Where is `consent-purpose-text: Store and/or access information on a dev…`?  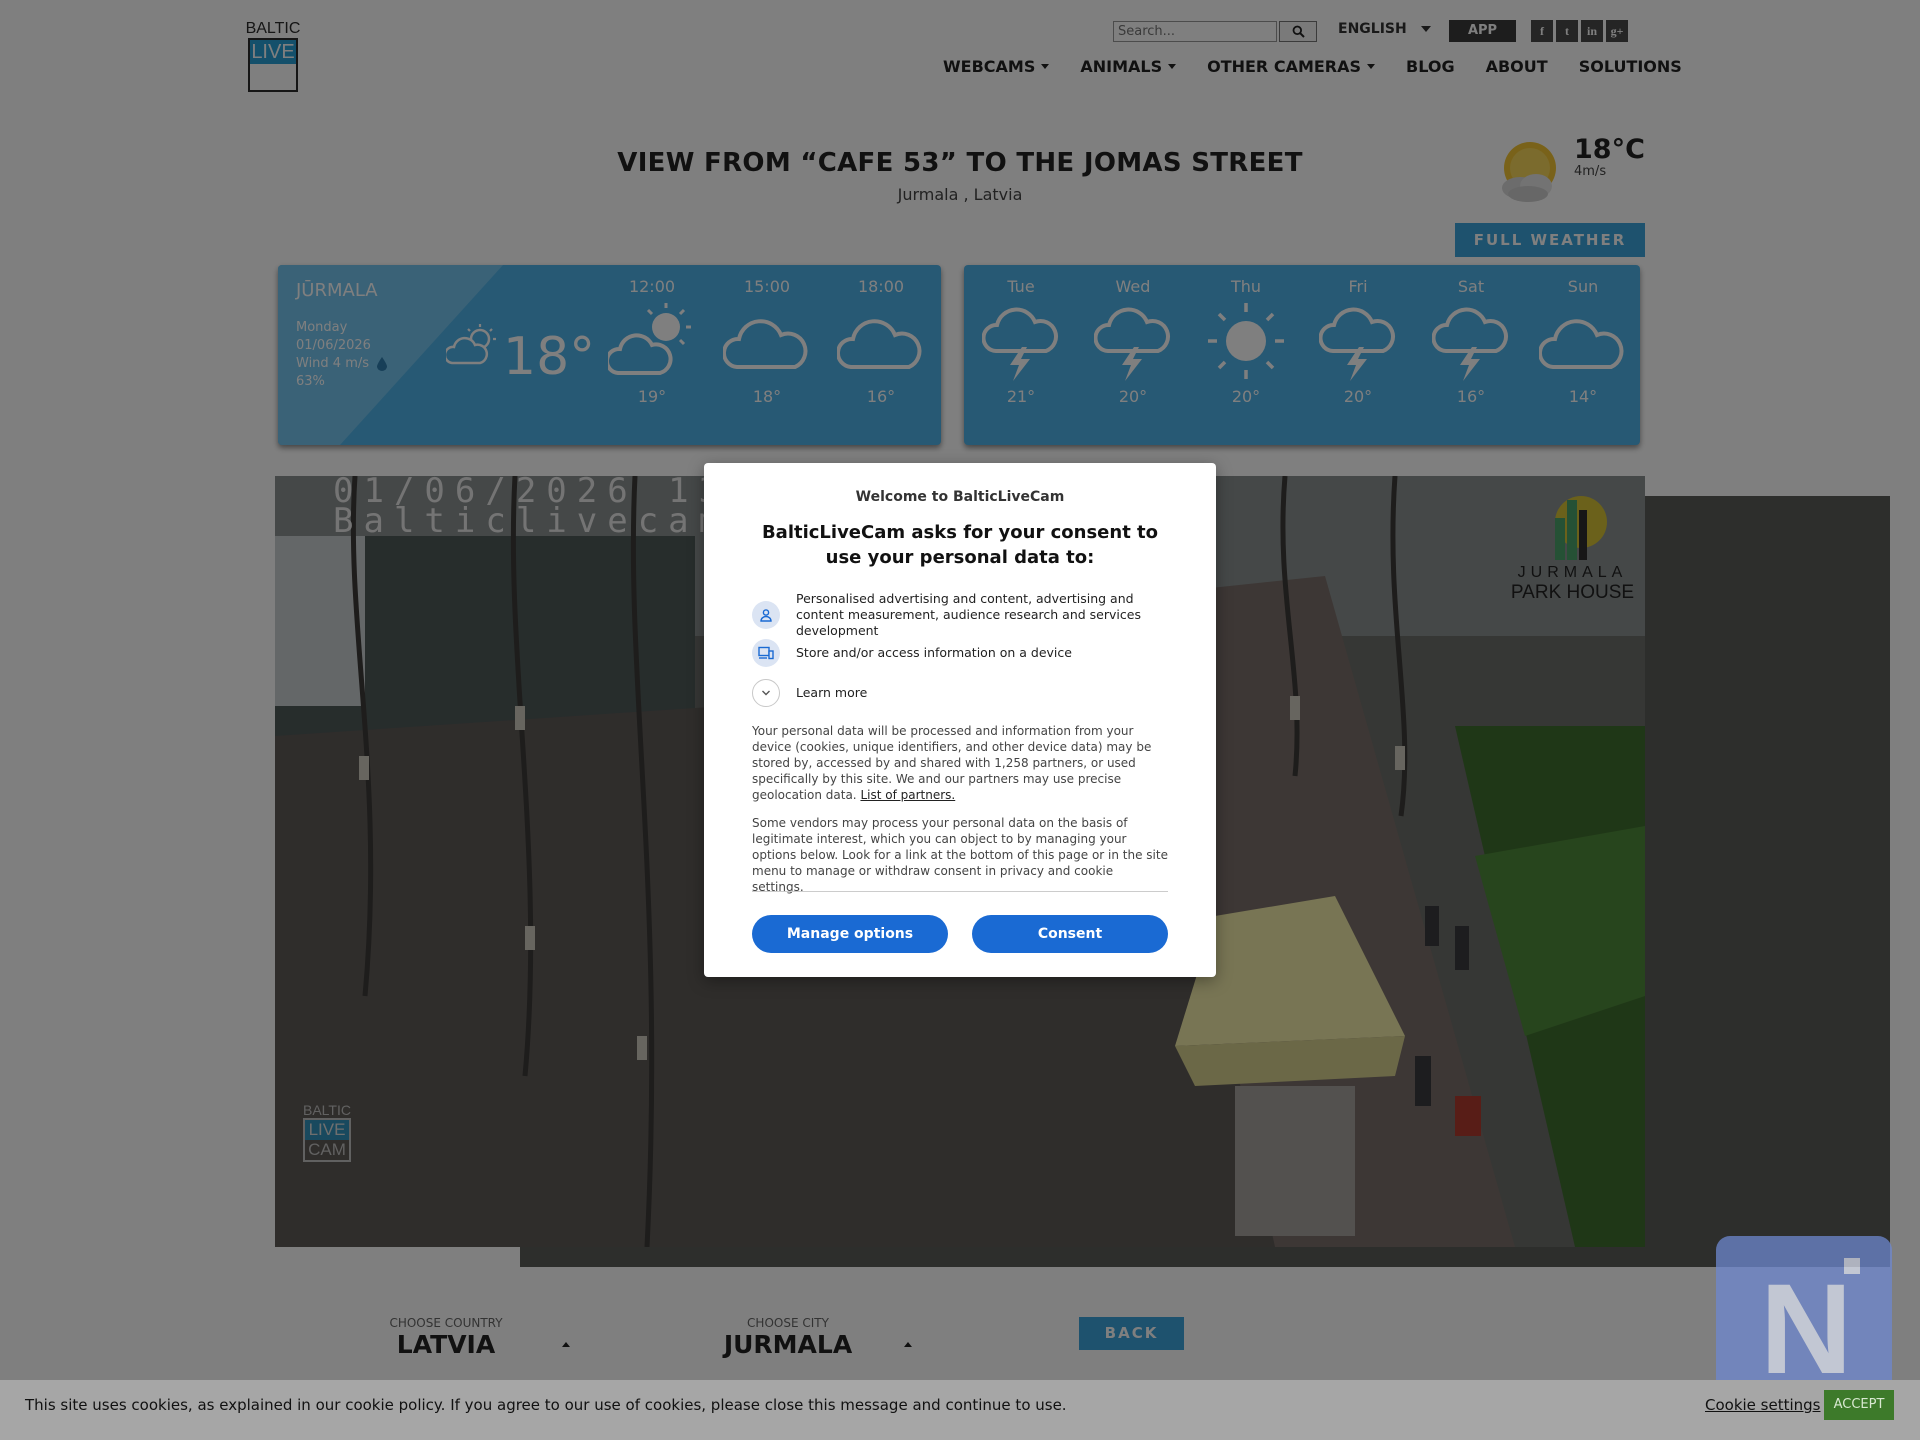 consent-purpose-text: Store and/or access information on a dev… is located at coordinates (934, 652).